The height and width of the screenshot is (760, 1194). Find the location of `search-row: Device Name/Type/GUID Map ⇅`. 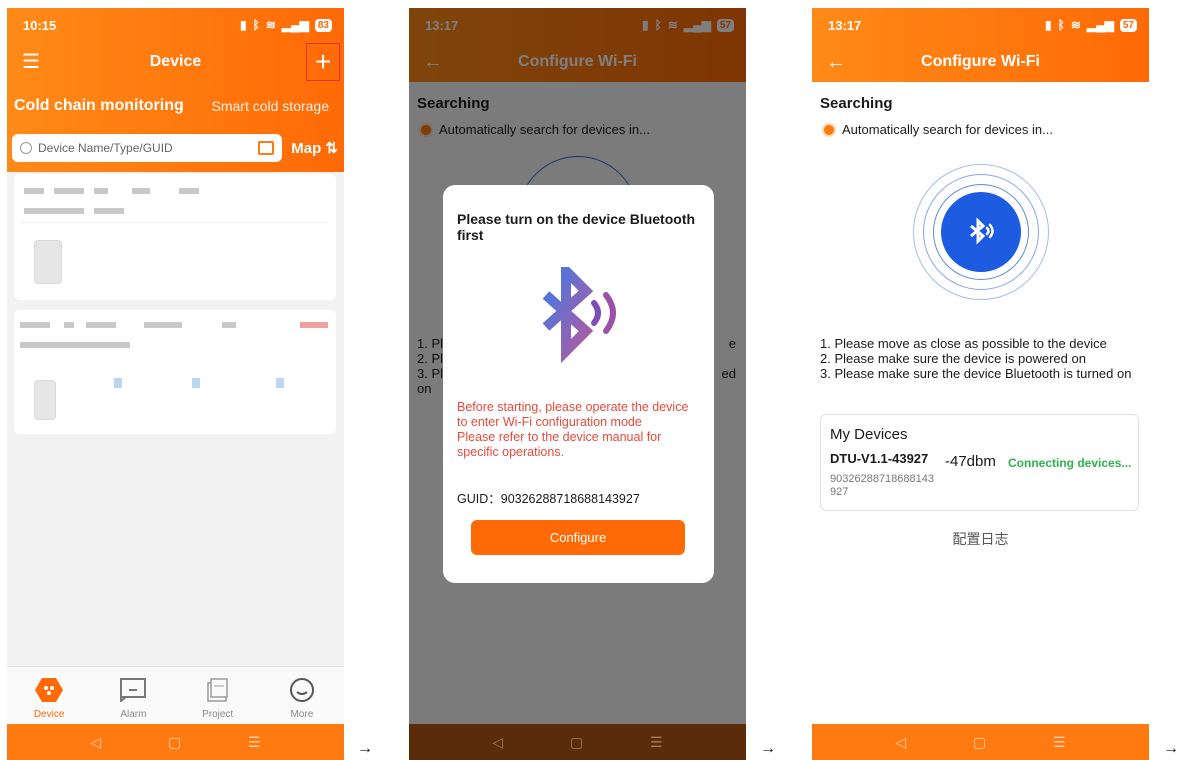

search-row: Device Name/Type/GUID Map ⇅ is located at coordinates (175, 148).